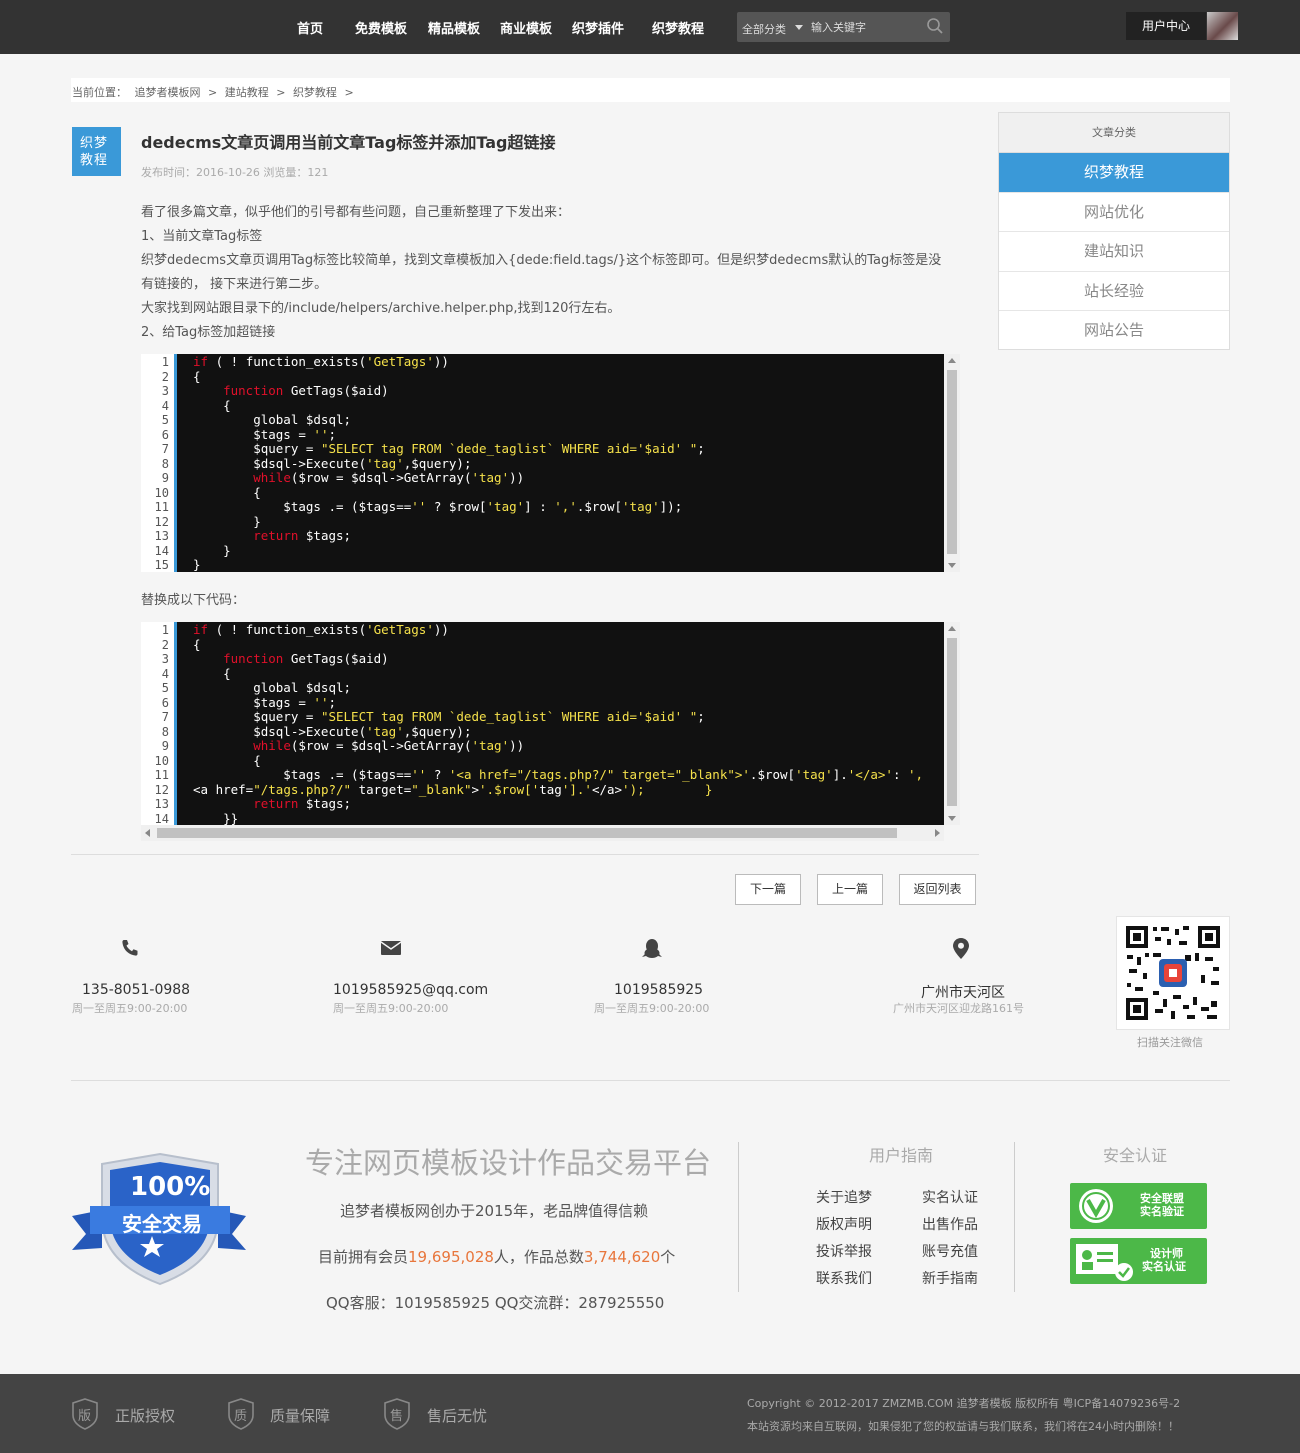 The width and height of the screenshot is (1300, 1453). Describe the element at coordinates (85, 1416) in the screenshot. I see `genuine-license-icon: 版` at that location.